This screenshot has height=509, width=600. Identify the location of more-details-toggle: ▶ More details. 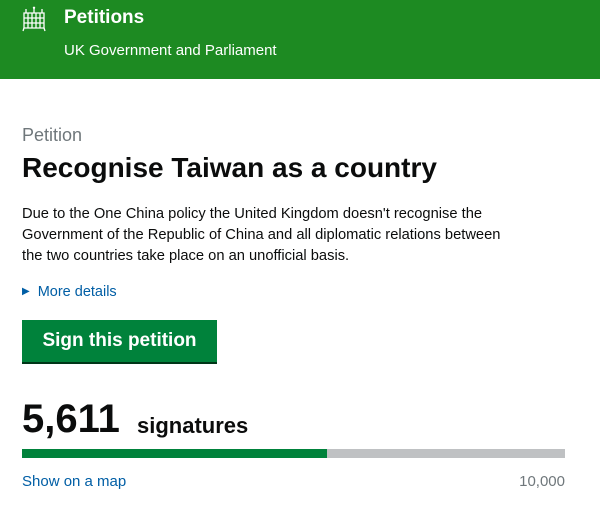
(69, 292).